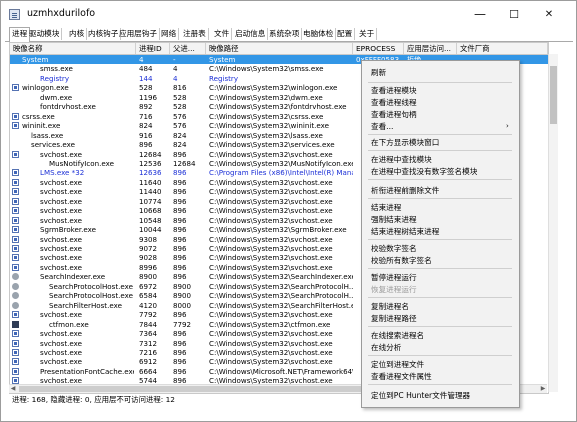  What do you see at coordinates (278, 230) in the screenshot?
I see `cell-path: C:\Windows\System32\SgrmBroker.exe` at bounding box center [278, 230].